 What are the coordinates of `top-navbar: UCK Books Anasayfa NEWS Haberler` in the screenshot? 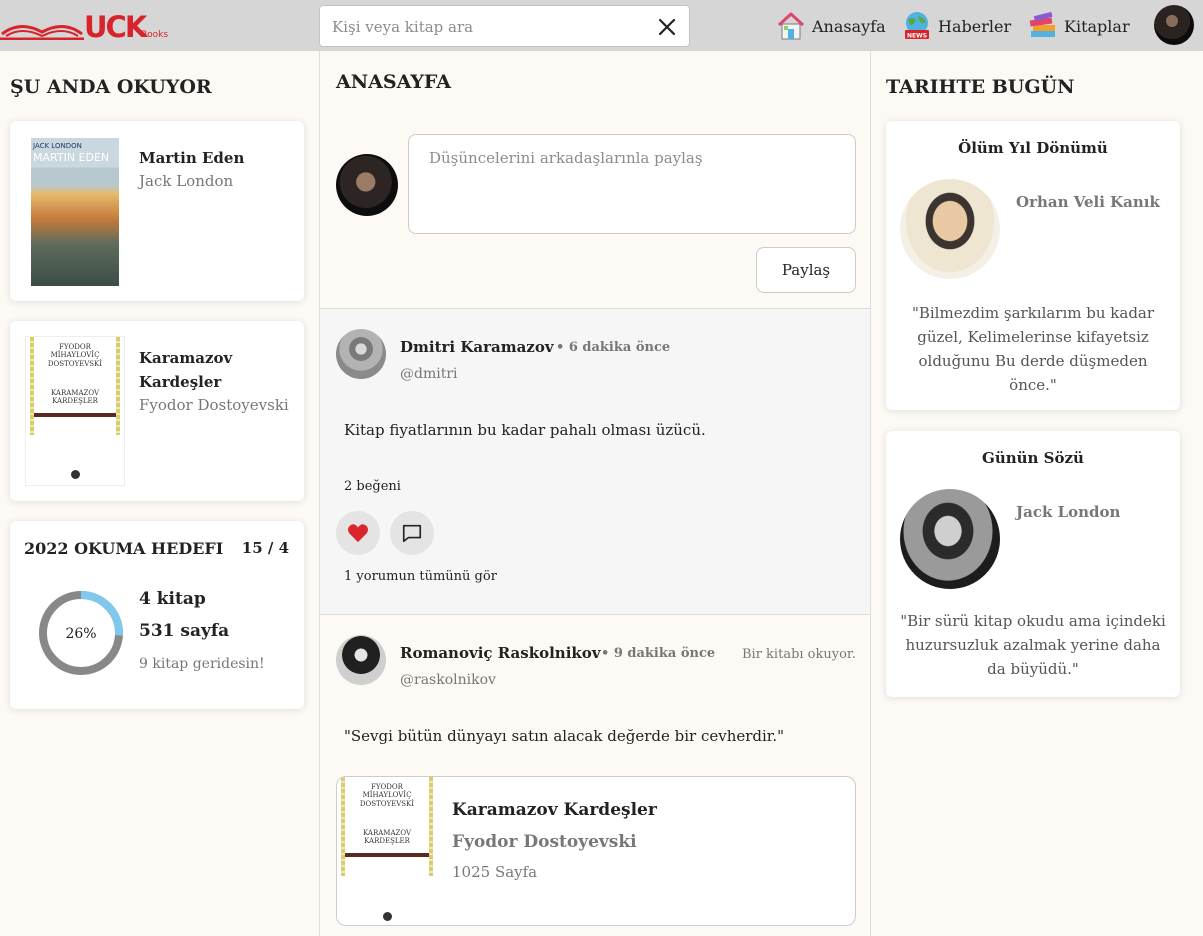 It's located at (601, 25).